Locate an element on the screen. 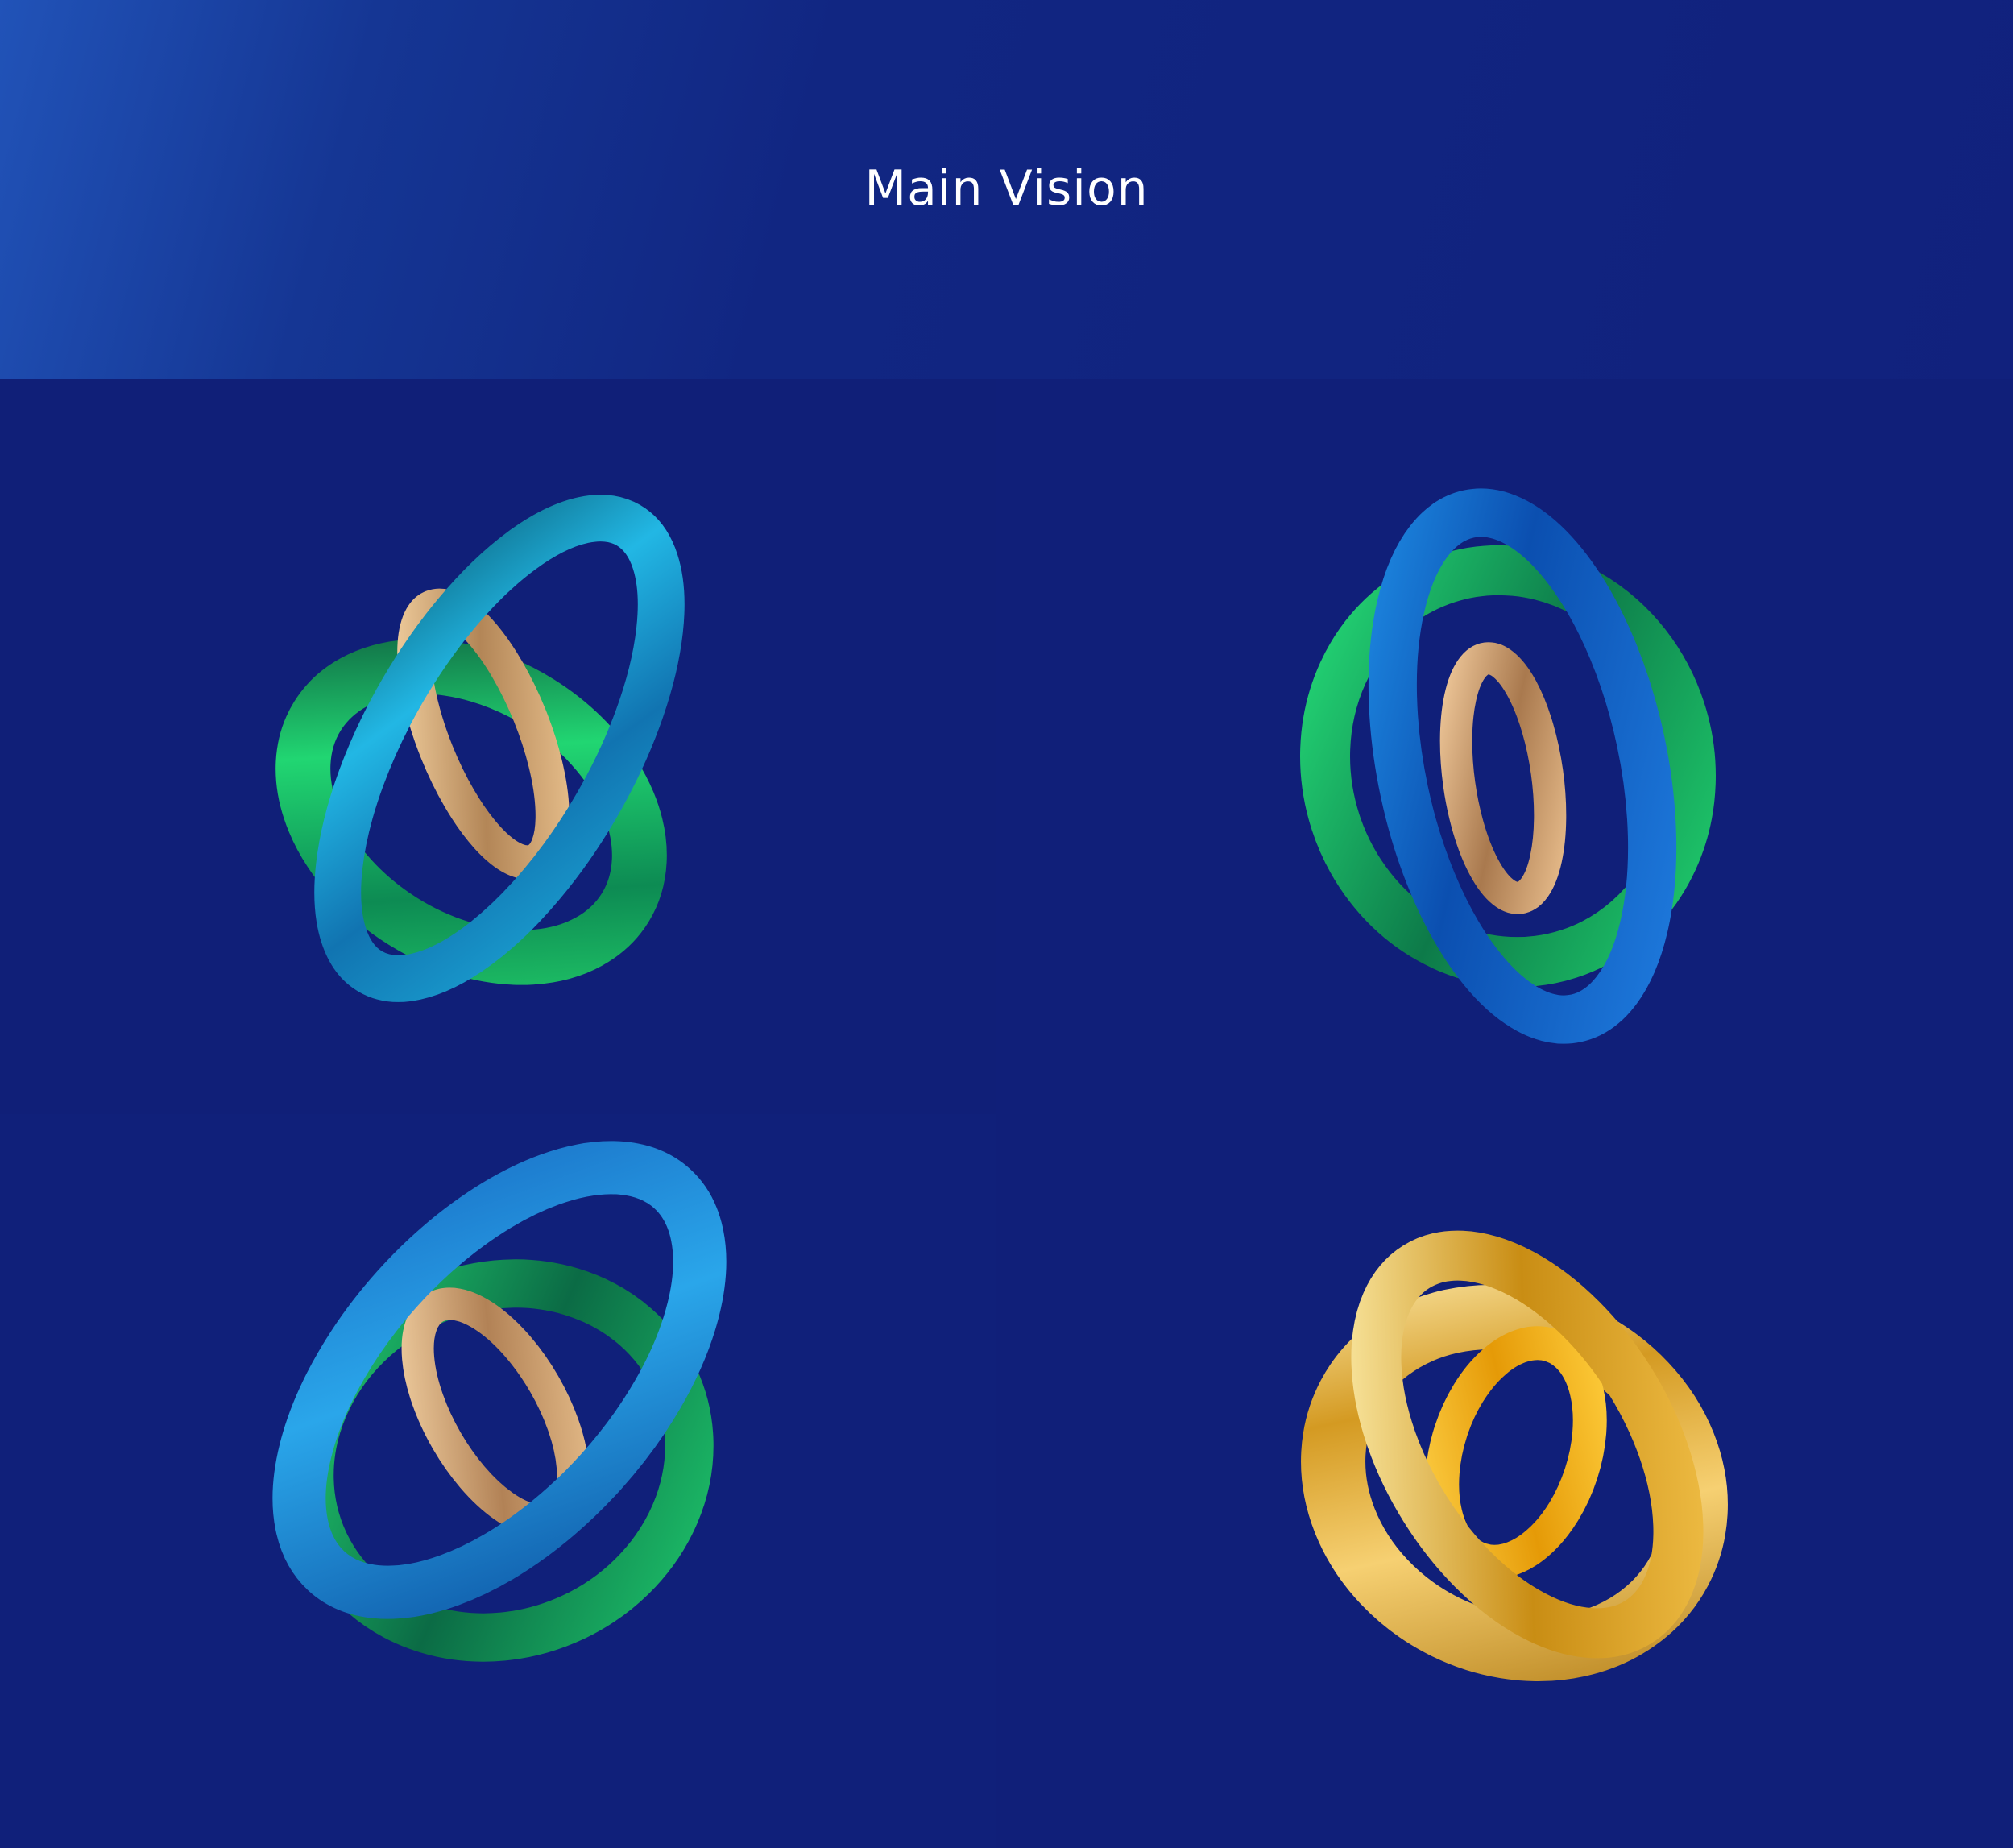 This screenshot has height=1848, width=2013. page-title: Main Vision is located at coordinates (1006, 189).